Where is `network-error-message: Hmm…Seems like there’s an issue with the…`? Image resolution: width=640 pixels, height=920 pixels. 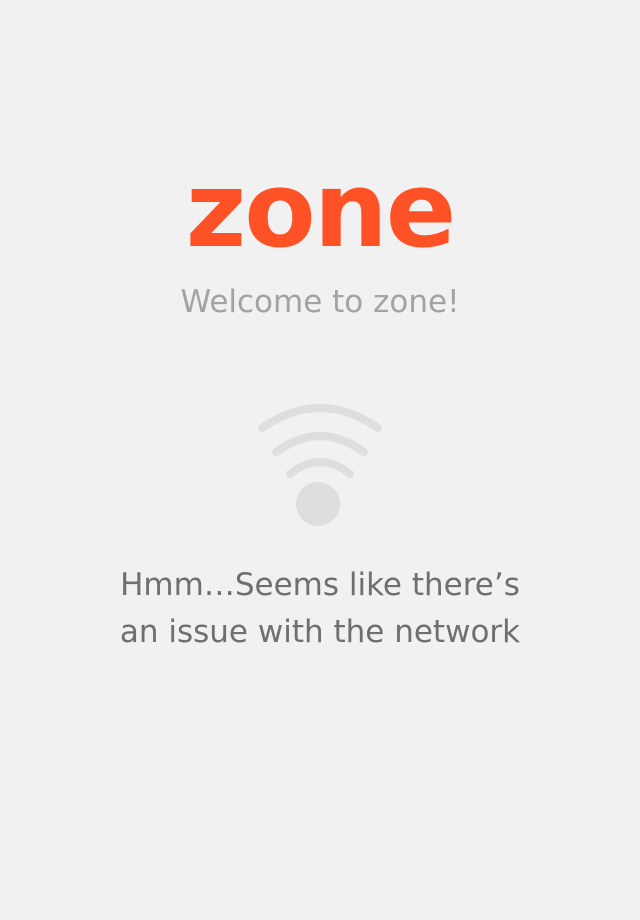
network-error-message: Hmm…Seems like there’s an issue with the… is located at coordinates (320, 609).